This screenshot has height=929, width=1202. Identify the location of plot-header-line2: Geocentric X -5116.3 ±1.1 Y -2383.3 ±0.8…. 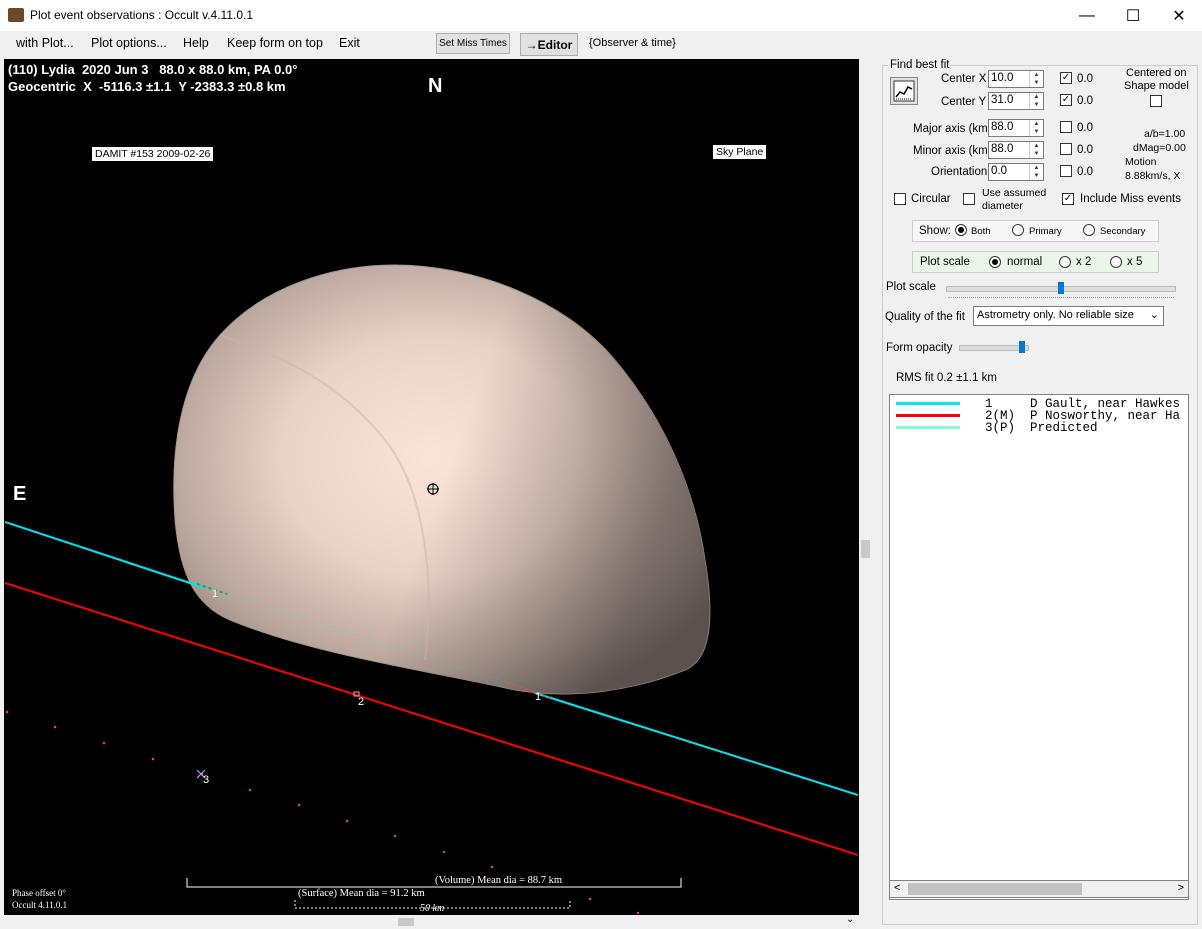
(147, 86).